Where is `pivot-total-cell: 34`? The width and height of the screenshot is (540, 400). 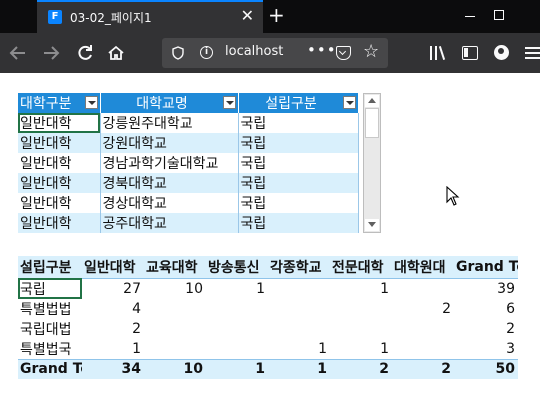 pivot-total-cell: 34 is located at coordinates (113, 368).